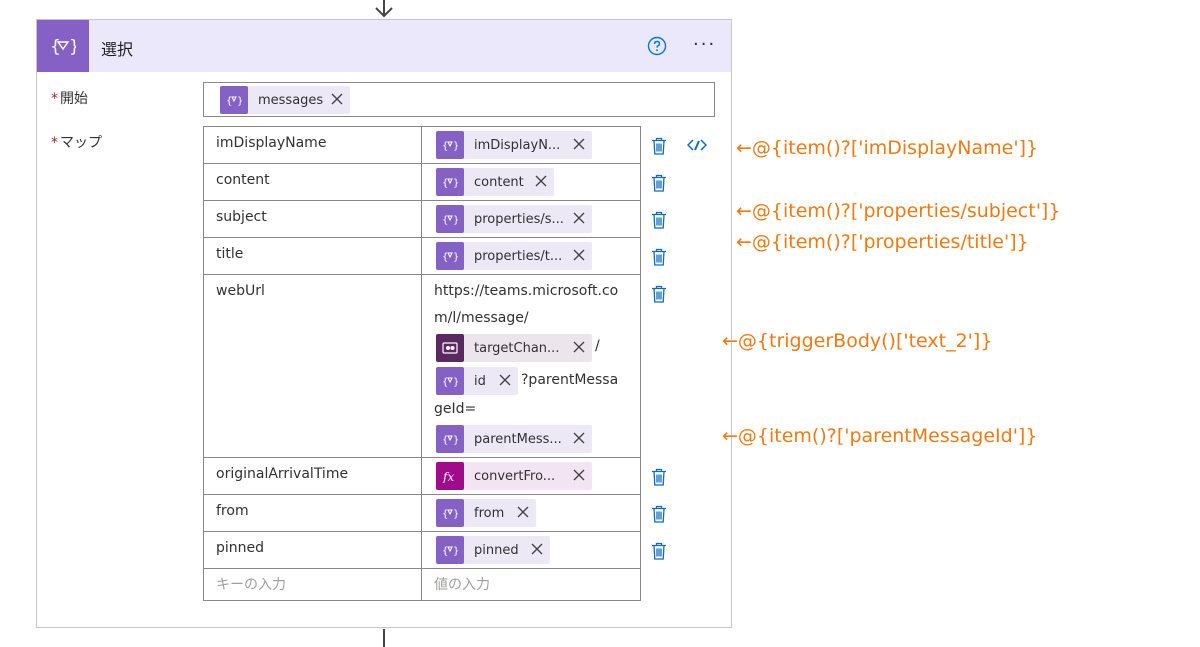  What do you see at coordinates (243, 180) in the screenshot?
I see `map-key: content` at bounding box center [243, 180].